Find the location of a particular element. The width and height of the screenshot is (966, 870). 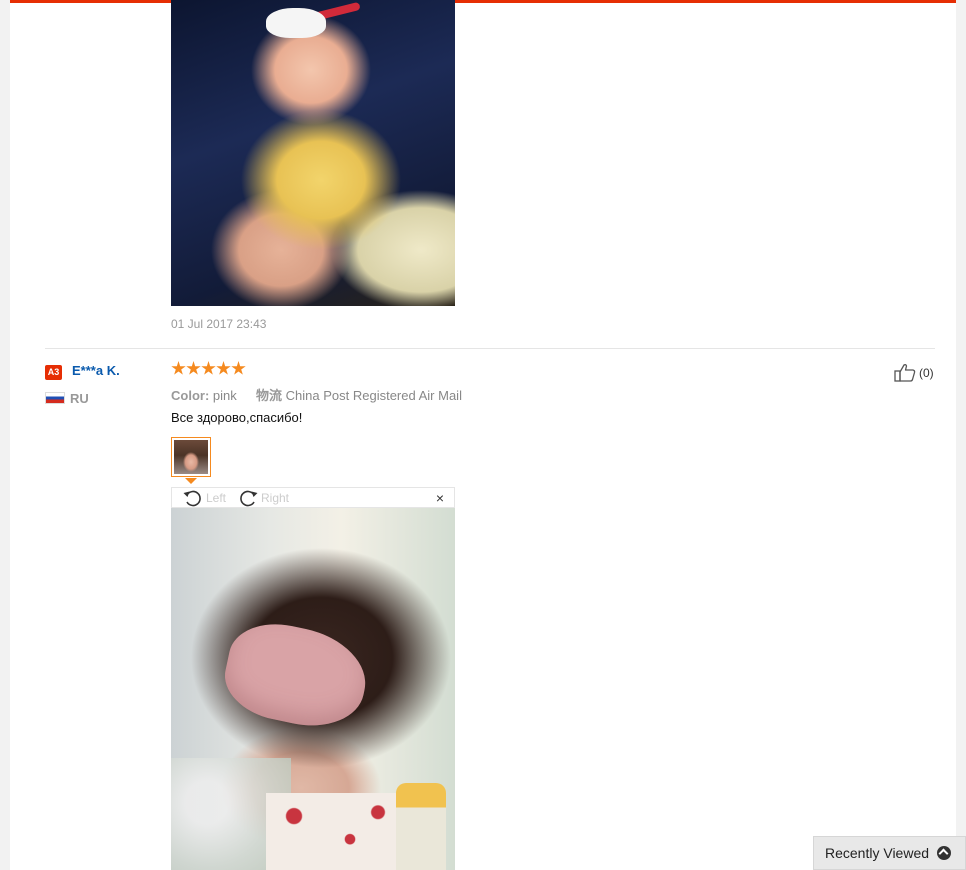

rating-stars is located at coordinates (208, 369).